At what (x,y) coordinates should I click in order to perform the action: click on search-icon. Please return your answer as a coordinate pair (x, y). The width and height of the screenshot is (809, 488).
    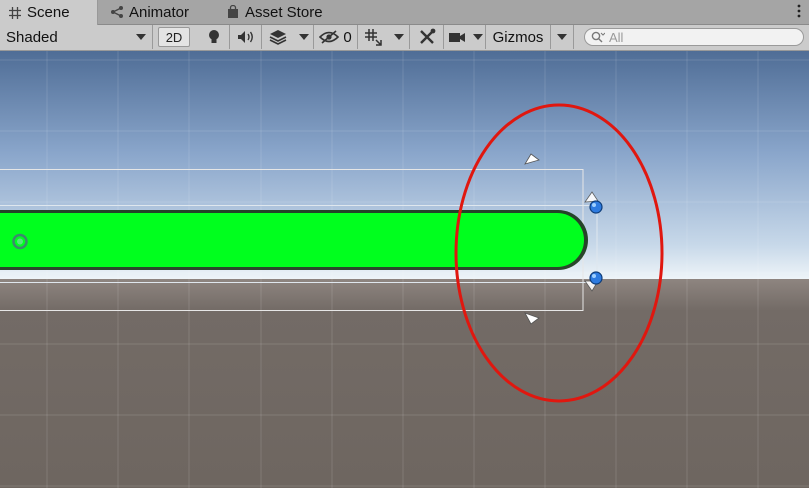
    Looking at the image, I should click on (598, 37).